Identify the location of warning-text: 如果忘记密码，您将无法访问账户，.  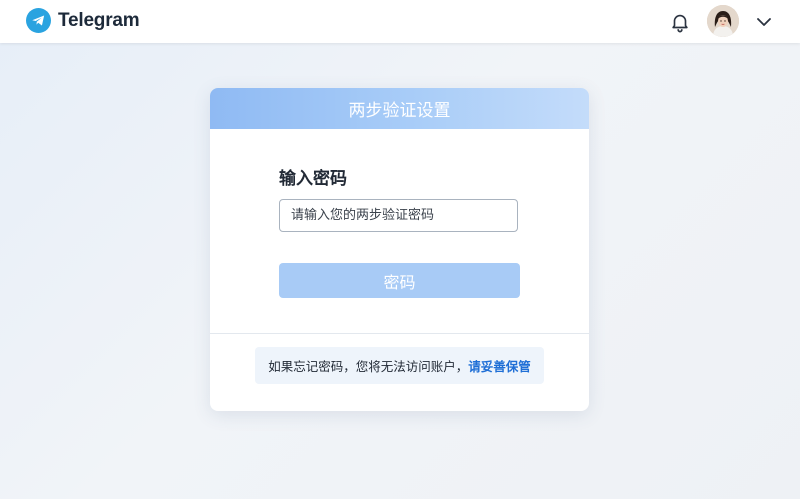
(368, 366).